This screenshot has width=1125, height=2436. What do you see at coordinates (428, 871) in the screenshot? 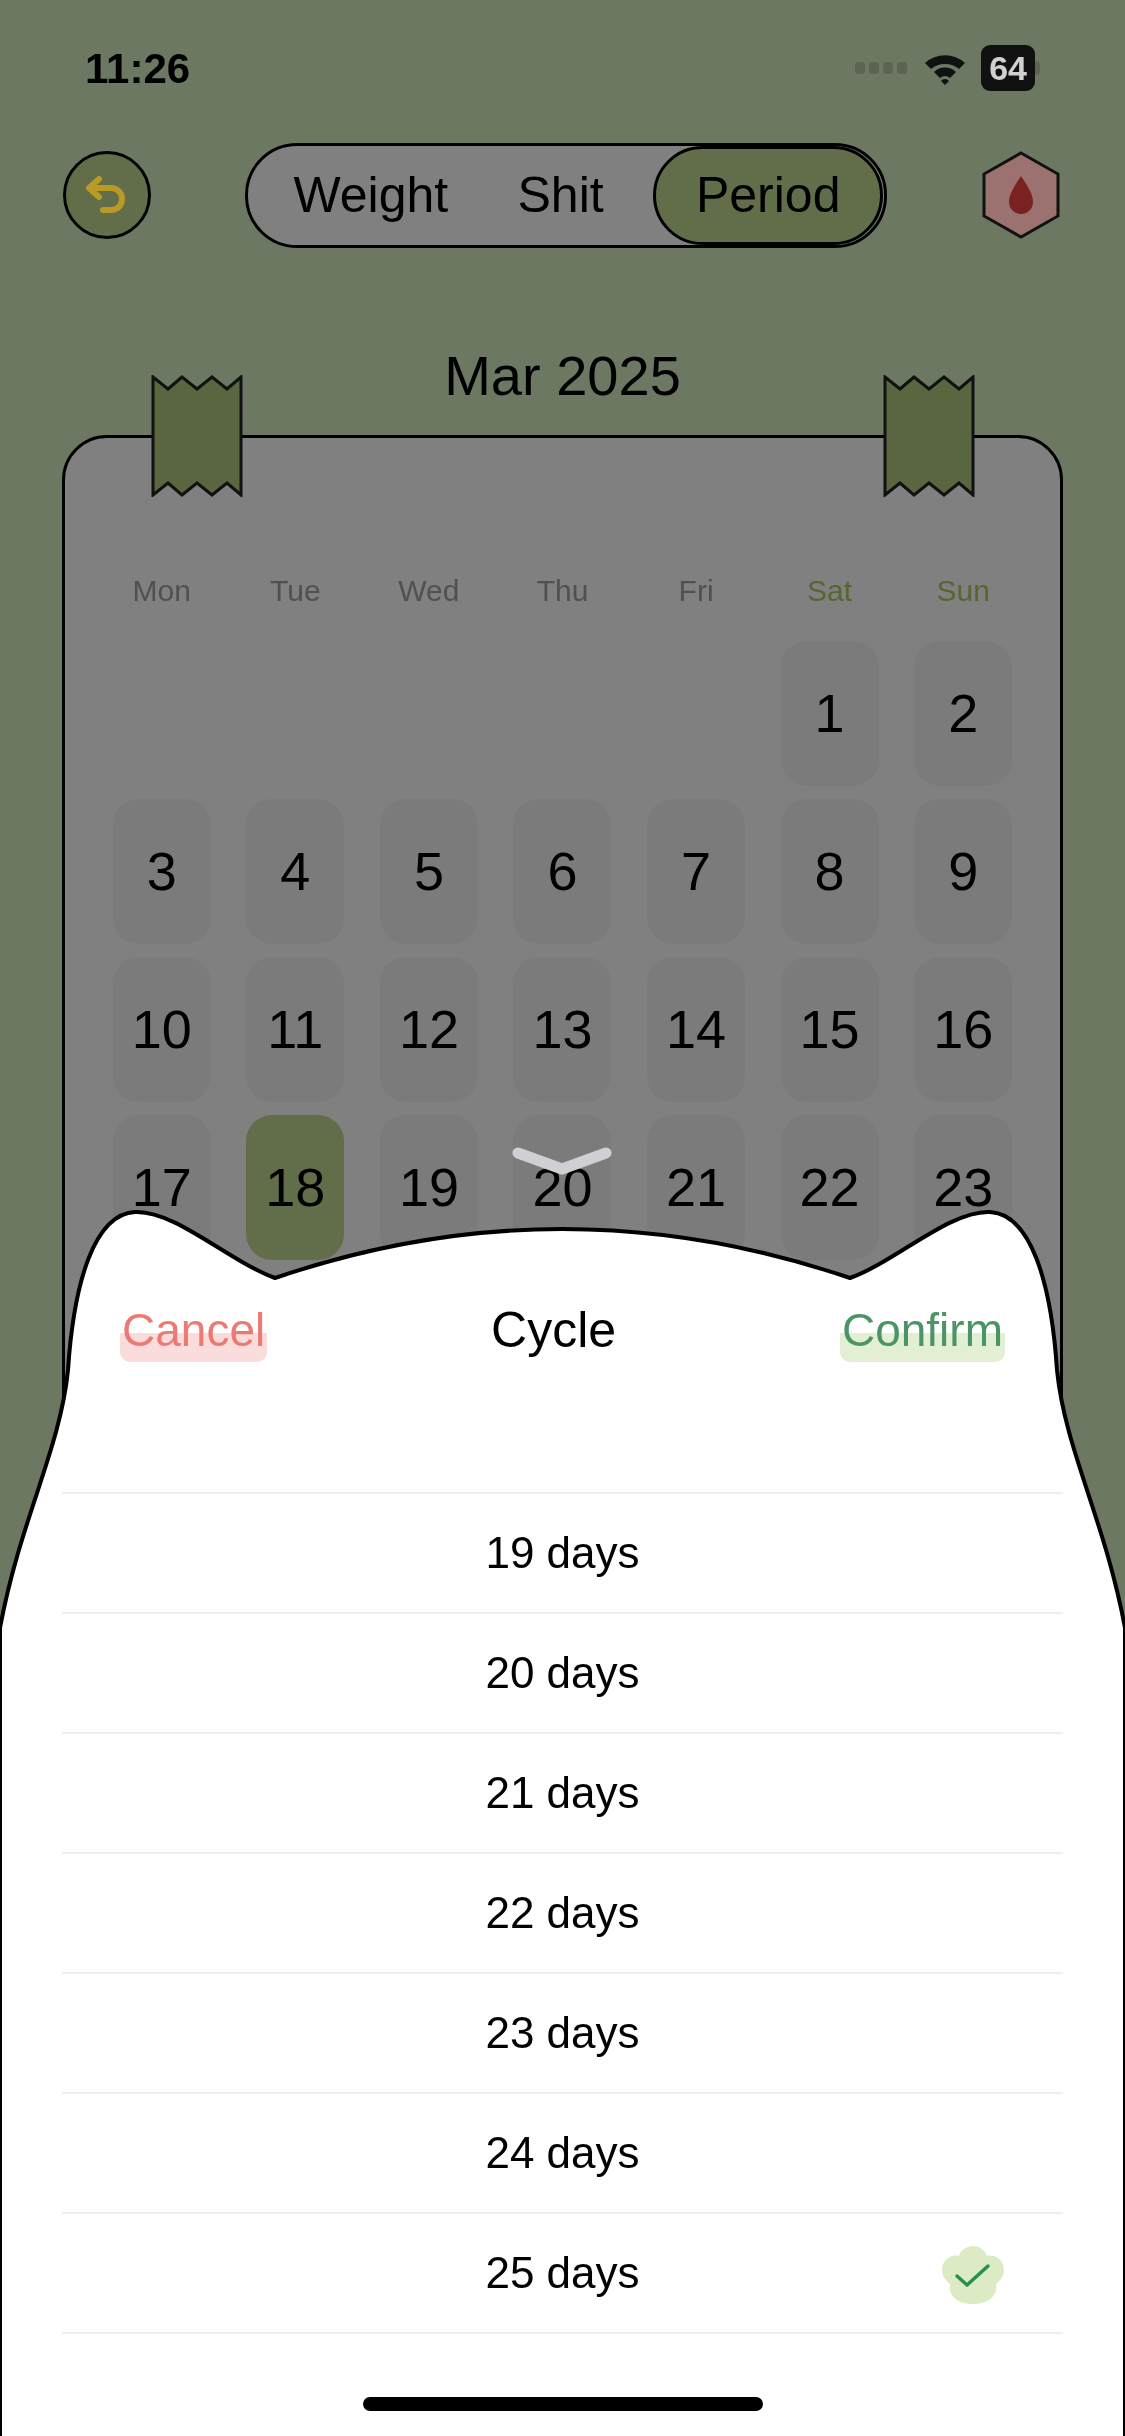
I see `day-cell: 5` at bounding box center [428, 871].